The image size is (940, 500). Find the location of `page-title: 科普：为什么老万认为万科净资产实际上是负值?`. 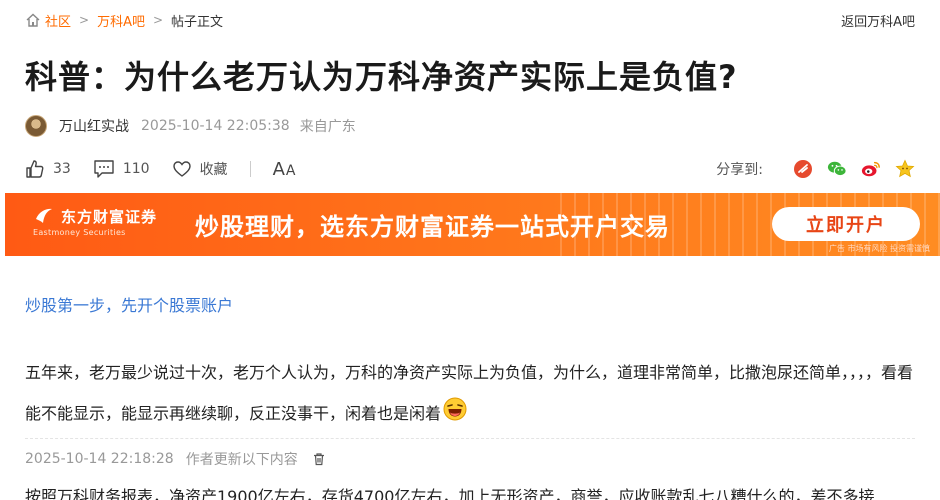

page-title: 科普：为什么老万认为万科净资产实际上是负值? is located at coordinates (381, 77).